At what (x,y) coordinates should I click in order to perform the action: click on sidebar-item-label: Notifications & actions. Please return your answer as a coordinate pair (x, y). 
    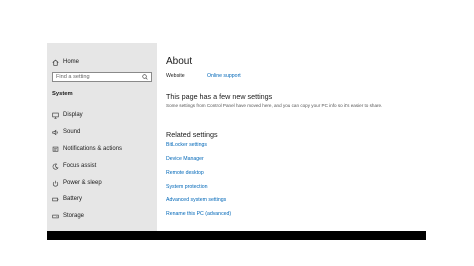
    Looking at the image, I should click on (93, 149).